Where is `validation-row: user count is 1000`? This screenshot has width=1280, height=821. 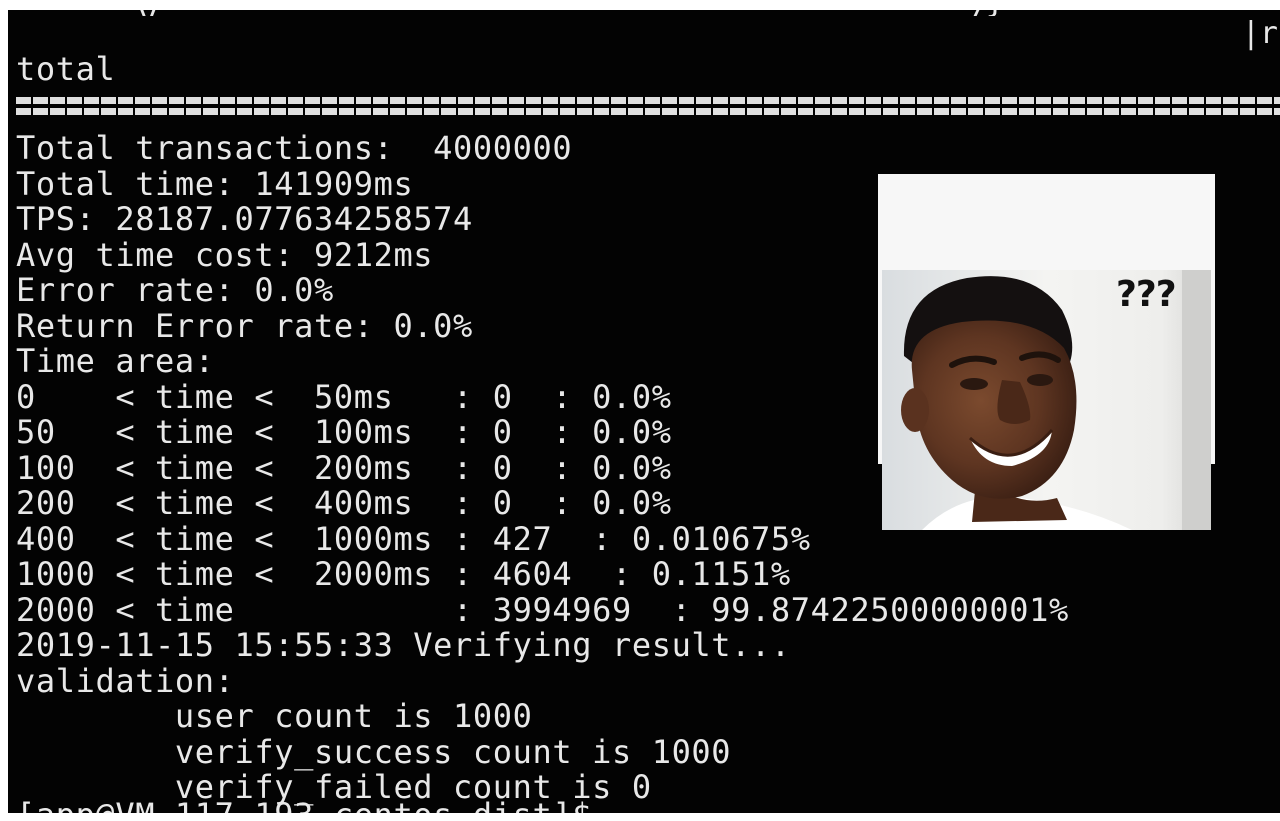
validation-row: user count is 1000 is located at coordinates (274, 716).